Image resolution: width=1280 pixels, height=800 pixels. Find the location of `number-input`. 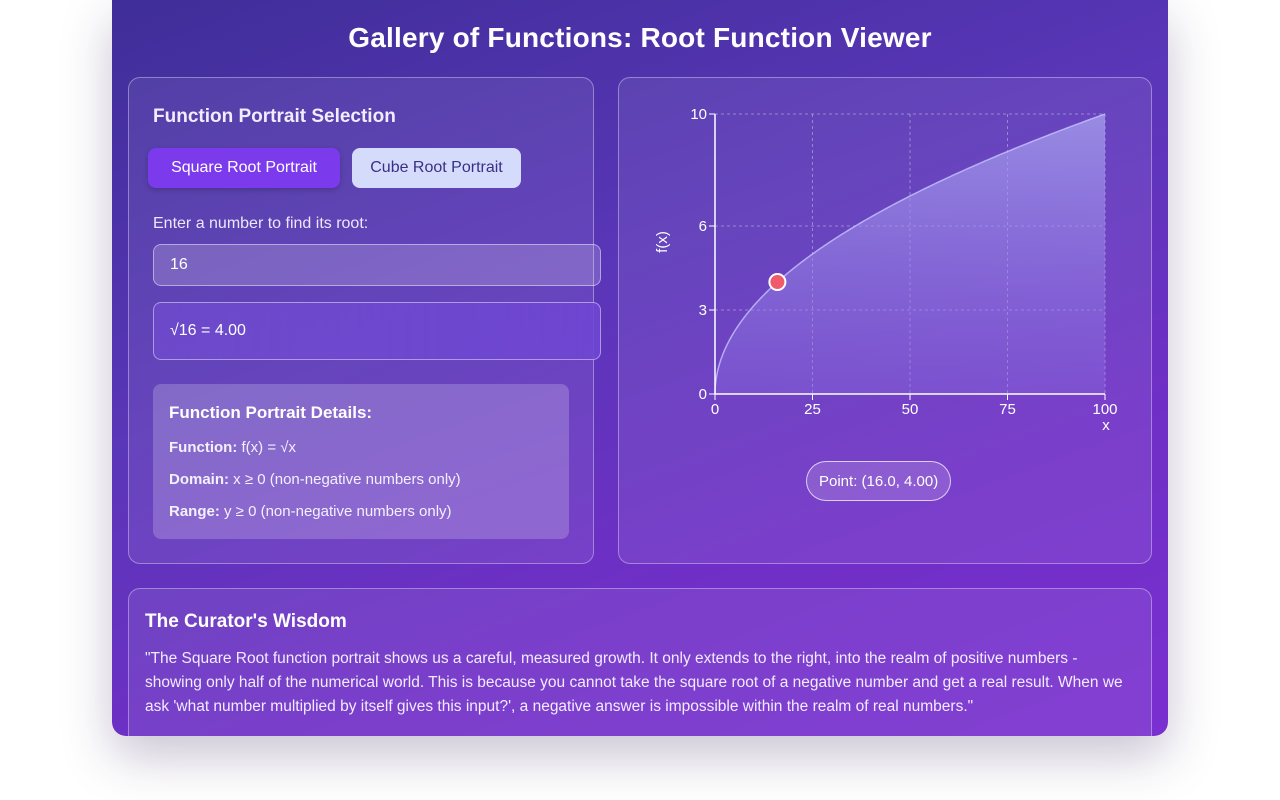

number-input is located at coordinates (377, 265).